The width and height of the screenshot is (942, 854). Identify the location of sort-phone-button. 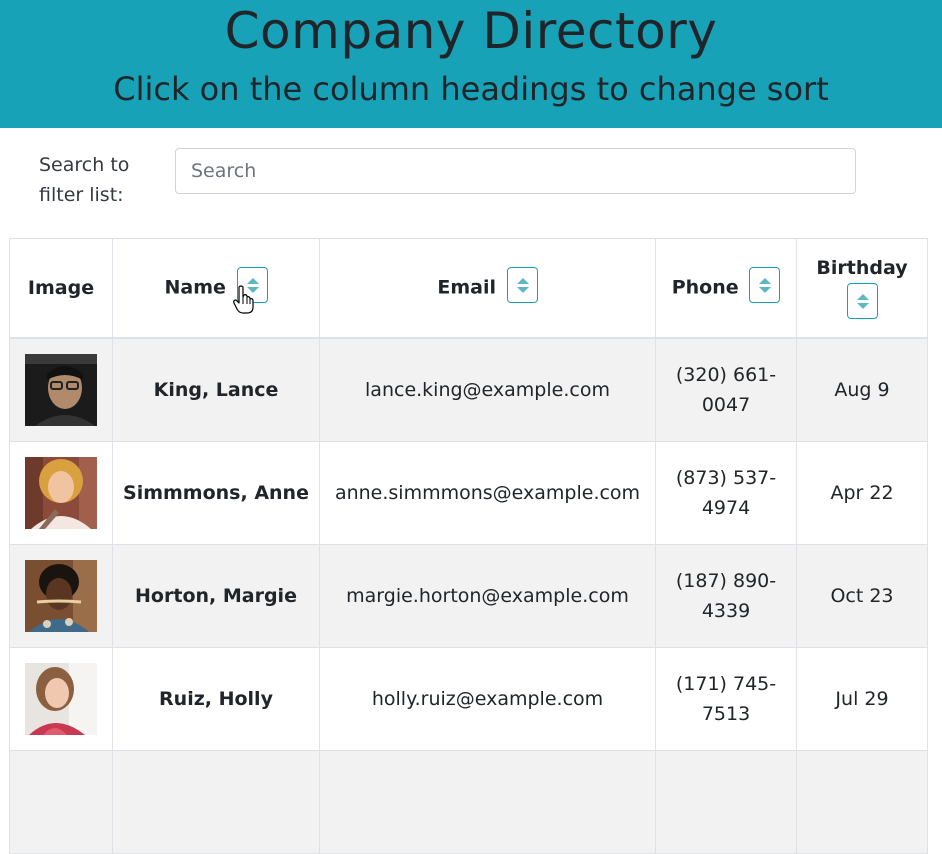
(765, 285).